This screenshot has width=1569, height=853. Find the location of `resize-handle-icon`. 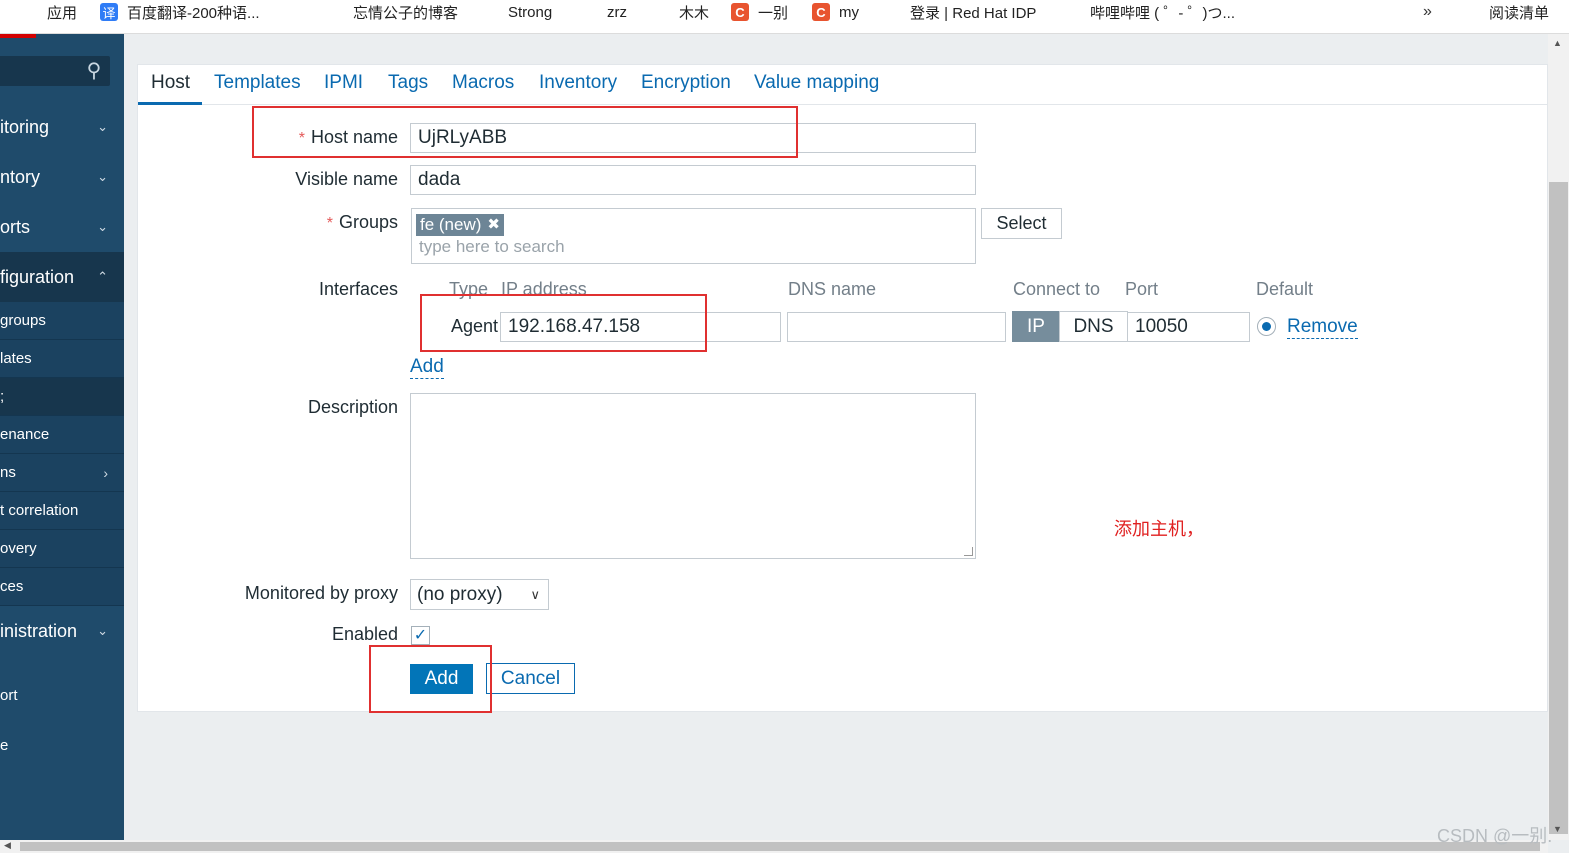

resize-handle-icon is located at coordinates (968, 551).